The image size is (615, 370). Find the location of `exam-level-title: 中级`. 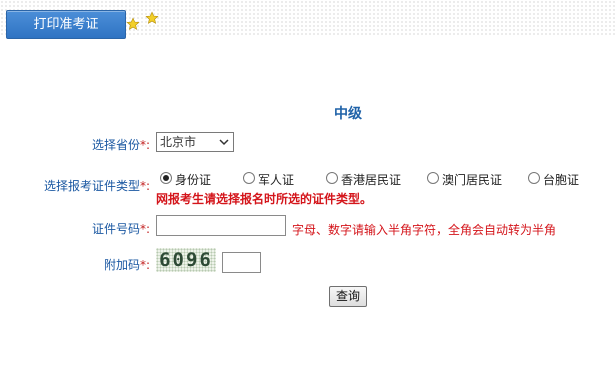

exam-level-title: 中级 is located at coordinates (348, 114).